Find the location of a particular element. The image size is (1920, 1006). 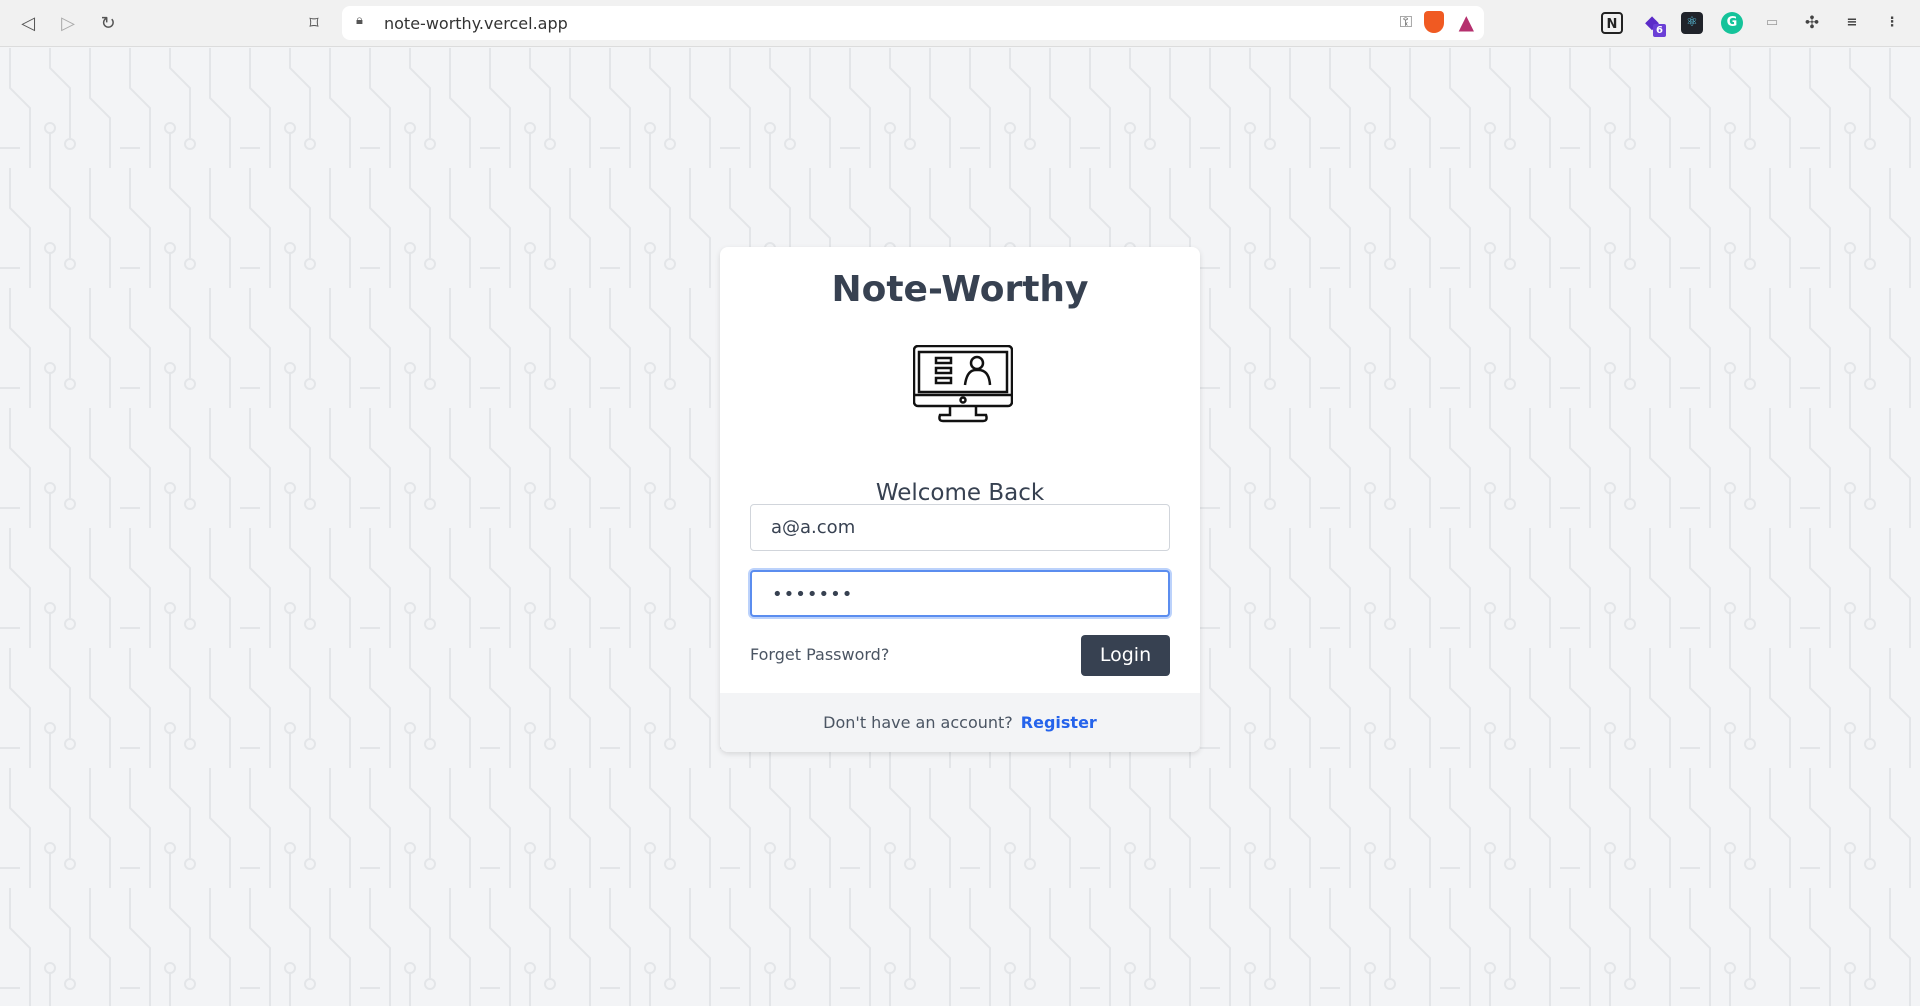

back-icon: ◁ is located at coordinates (28, 24).